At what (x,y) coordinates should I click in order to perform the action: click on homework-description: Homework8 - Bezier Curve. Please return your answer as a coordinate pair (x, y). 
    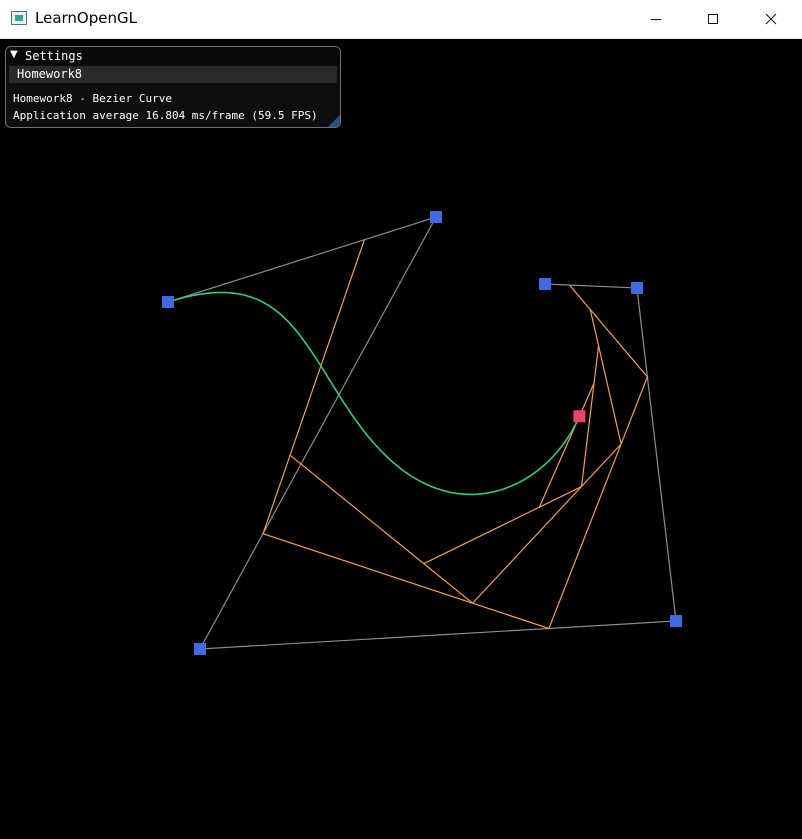
    Looking at the image, I should click on (92, 98).